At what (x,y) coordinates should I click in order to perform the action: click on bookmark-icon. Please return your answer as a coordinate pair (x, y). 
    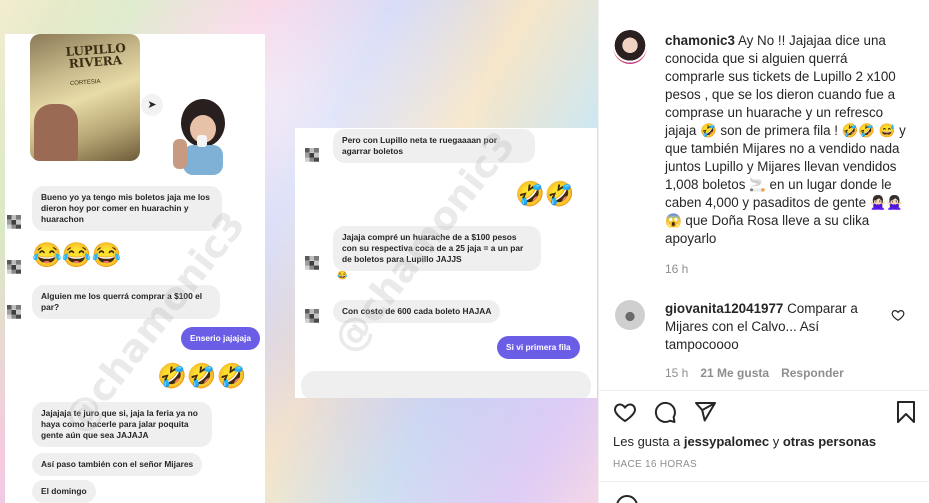
    Looking at the image, I should click on (906, 412).